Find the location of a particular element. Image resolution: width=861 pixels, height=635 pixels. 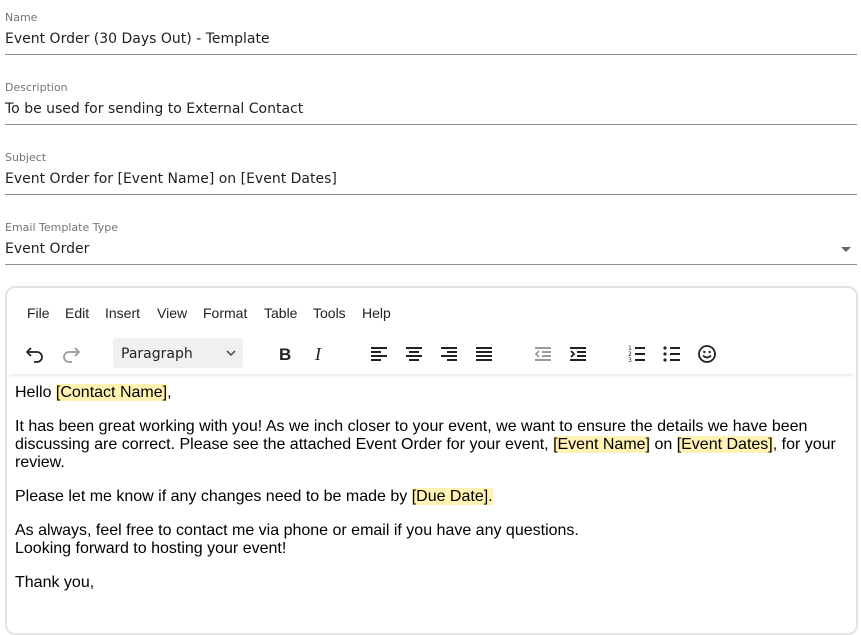

name-label: Name is located at coordinates (21, 17).